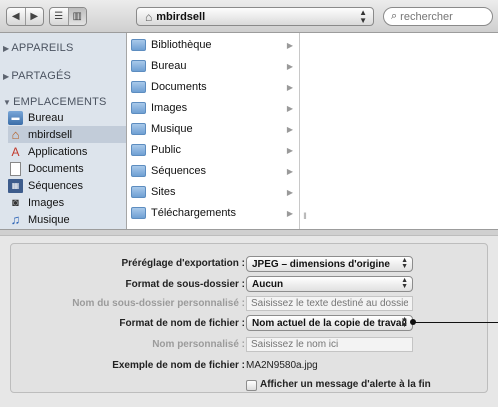 This screenshot has height=407, width=498. I want to click on sidebar-section-devices: ▶ APPAREILS, so click(38, 48).